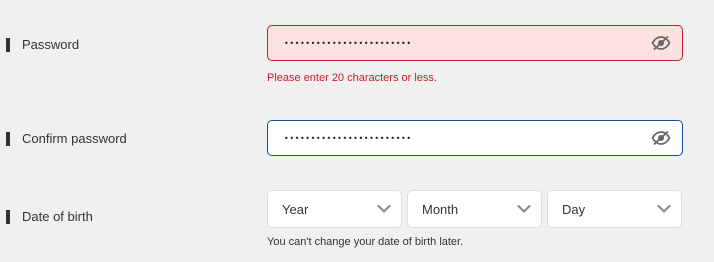 This screenshot has height=262, width=714. What do you see at coordinates (474, 209) in the screenshot?
I see `month-select: Month` at bounding box center [474, 209].